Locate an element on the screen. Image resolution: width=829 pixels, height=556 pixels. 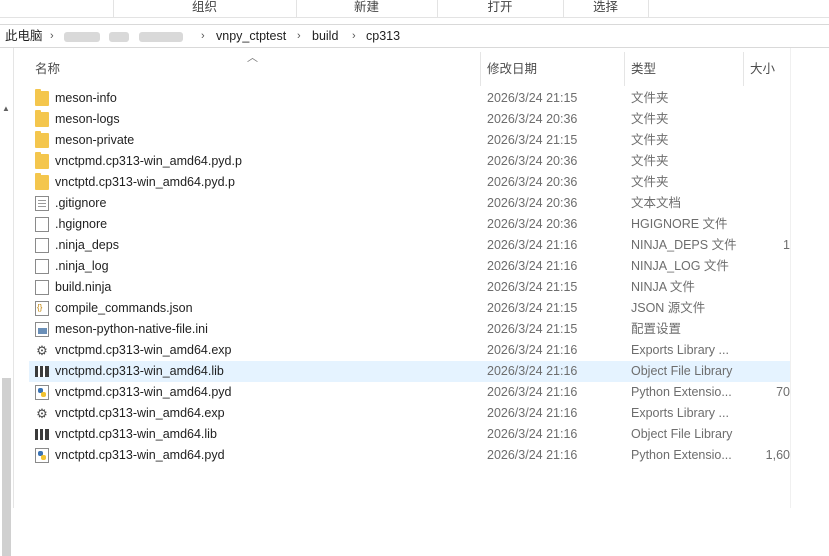
file-type: NINJA_LOG 文件 is located at coordinates (680, 266).